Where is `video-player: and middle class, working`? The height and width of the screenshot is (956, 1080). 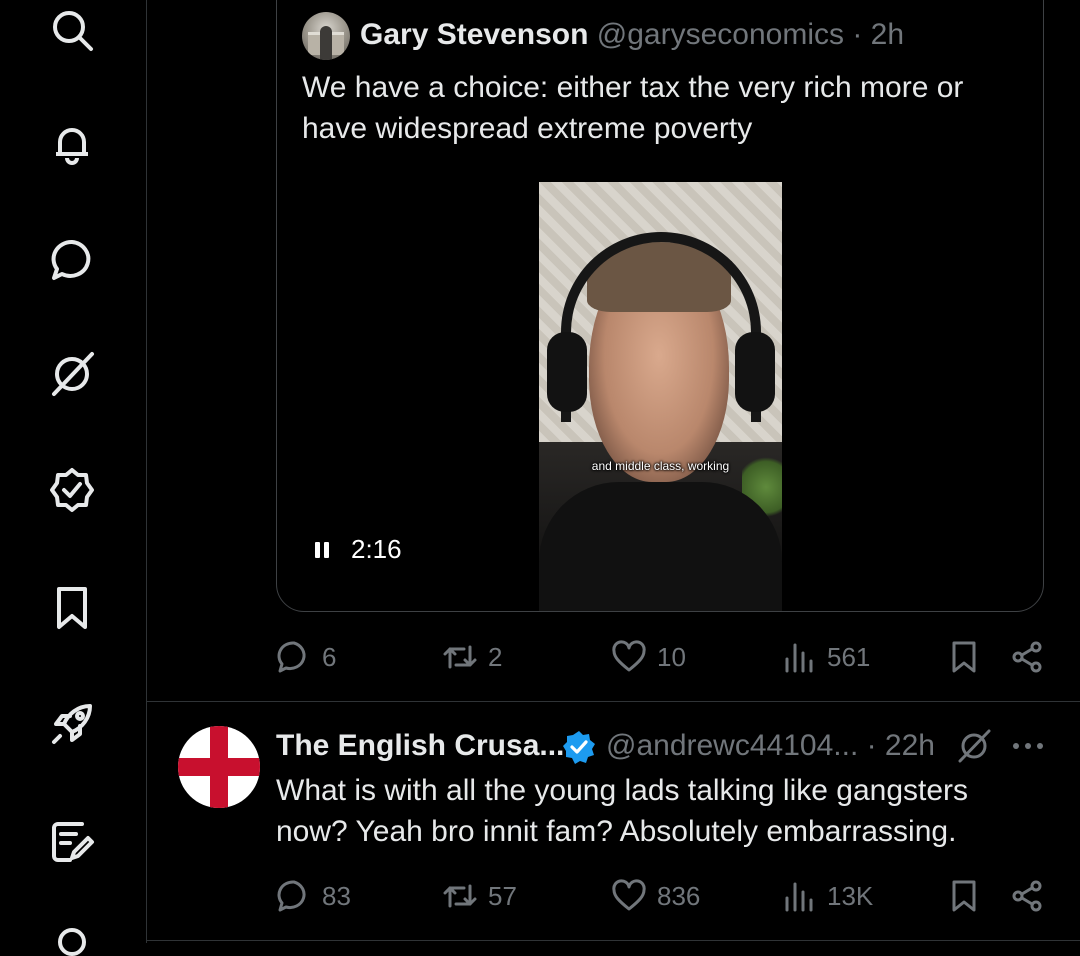 video-player: and middle class, working is located at coordinates (660, 396).